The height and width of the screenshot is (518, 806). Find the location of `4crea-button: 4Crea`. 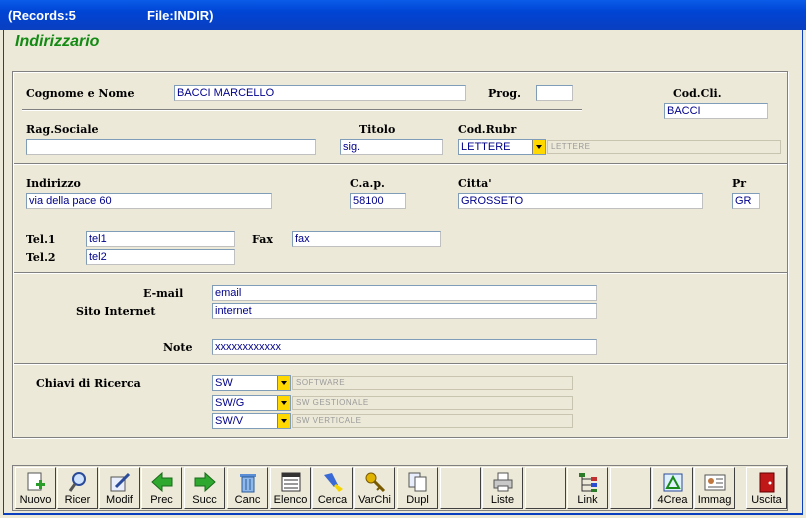

4crea-button: 4Crea is located at coordinates (672, 488).